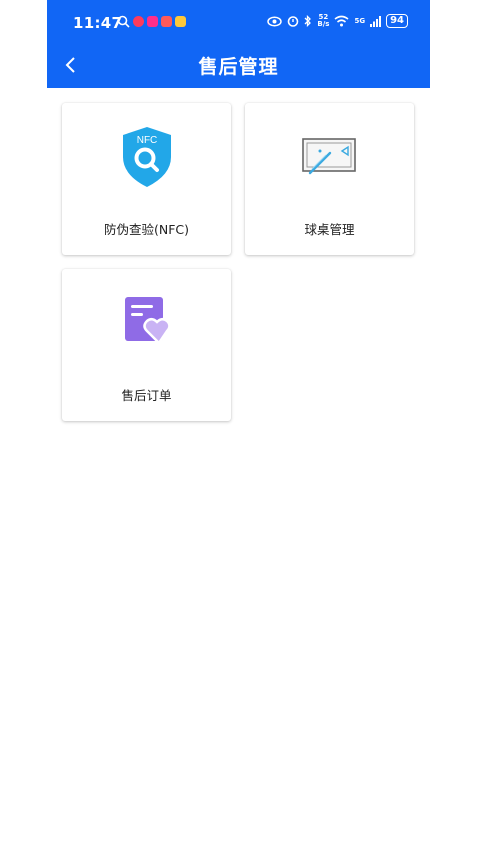 The height and width of the screenshot is (850, 478). I want to click on pool-table-icon, so click(328, 156).